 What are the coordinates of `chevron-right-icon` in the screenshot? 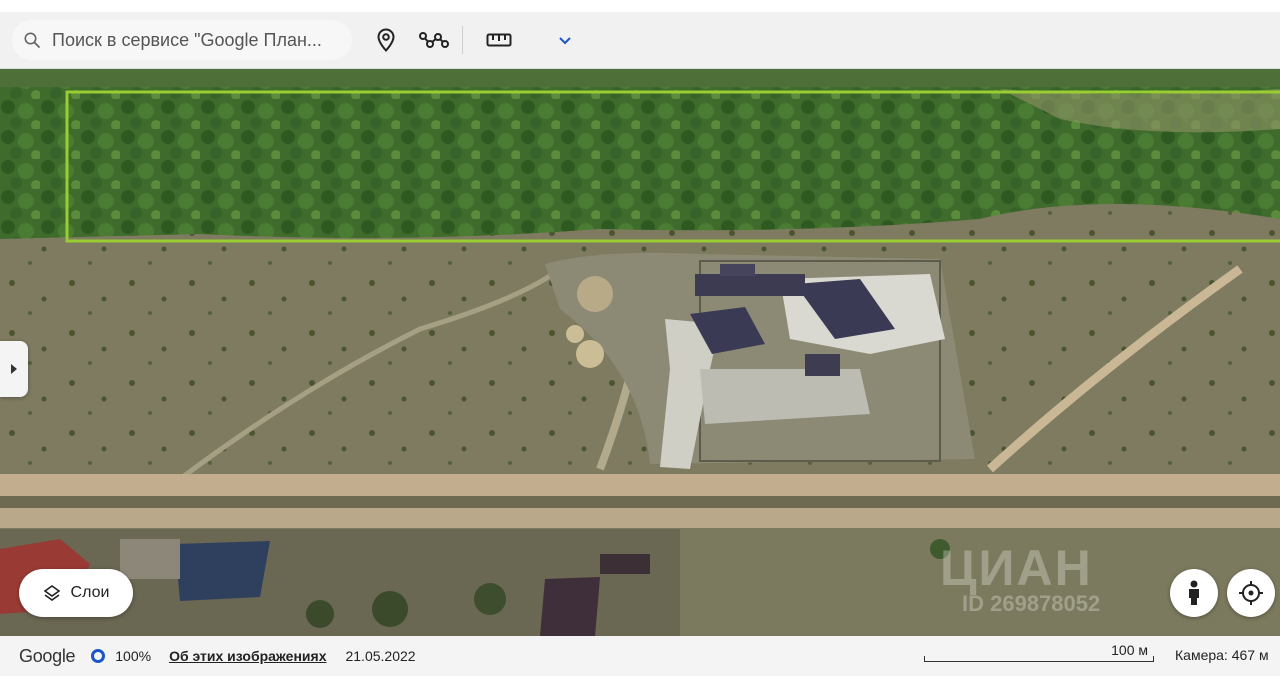 It's located at (14, 369).